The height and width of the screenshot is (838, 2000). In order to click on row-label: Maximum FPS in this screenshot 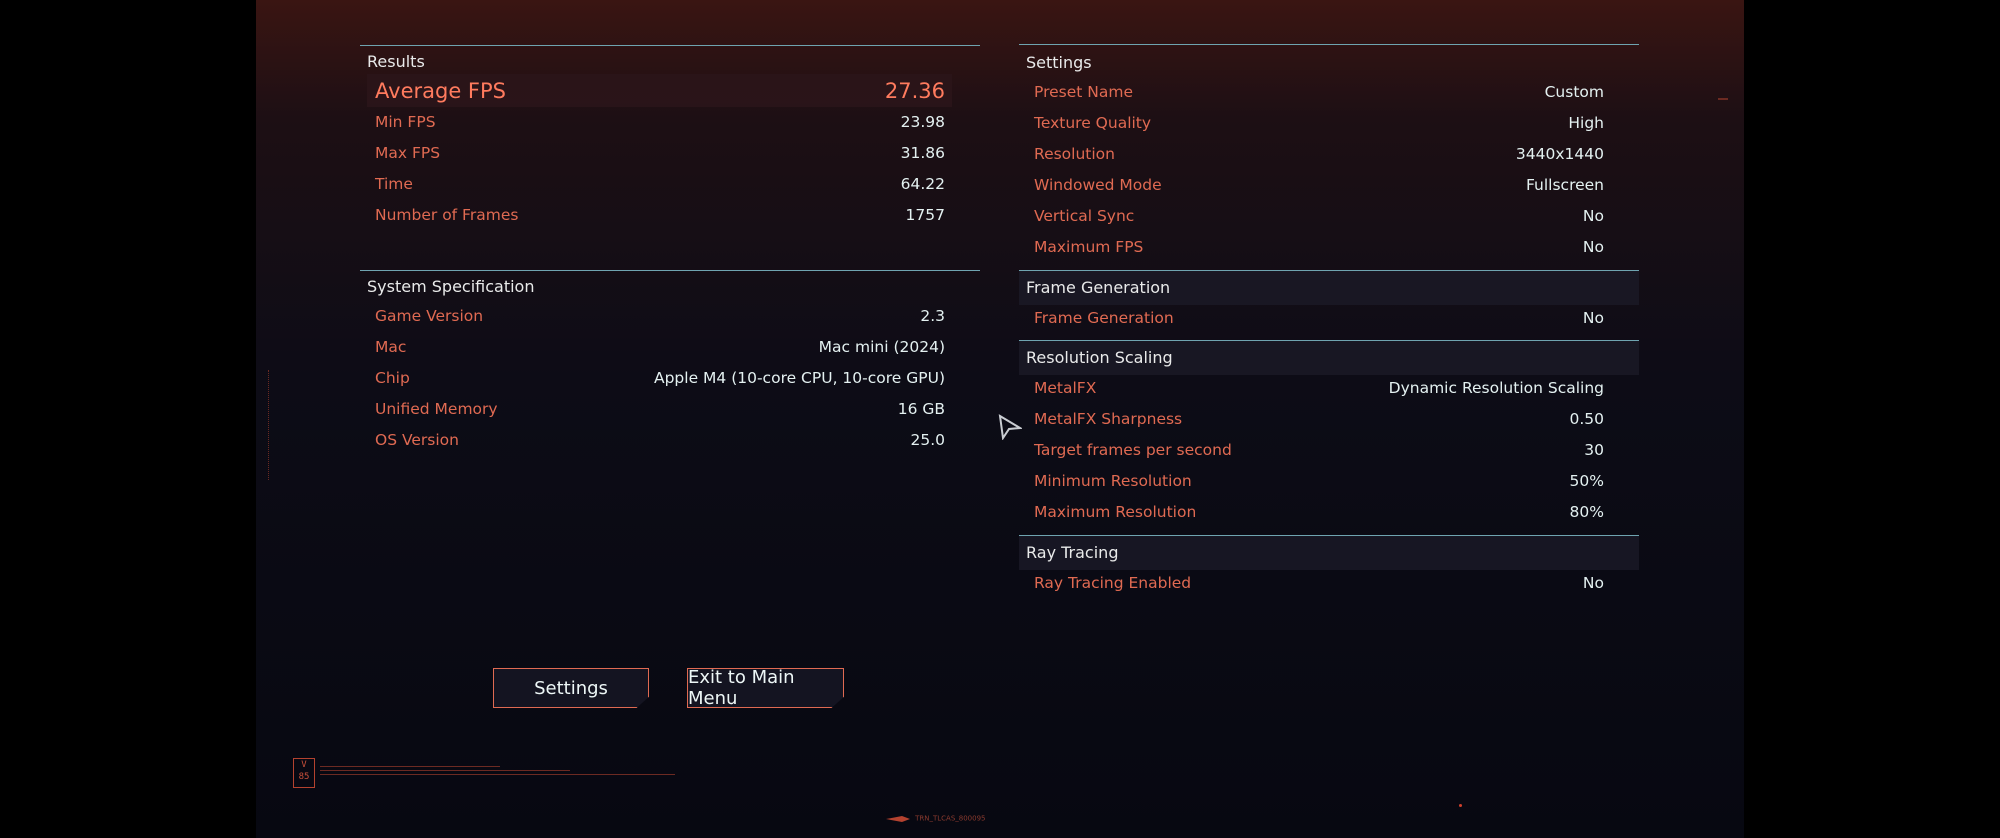, I will do `click(1089, 247)`.